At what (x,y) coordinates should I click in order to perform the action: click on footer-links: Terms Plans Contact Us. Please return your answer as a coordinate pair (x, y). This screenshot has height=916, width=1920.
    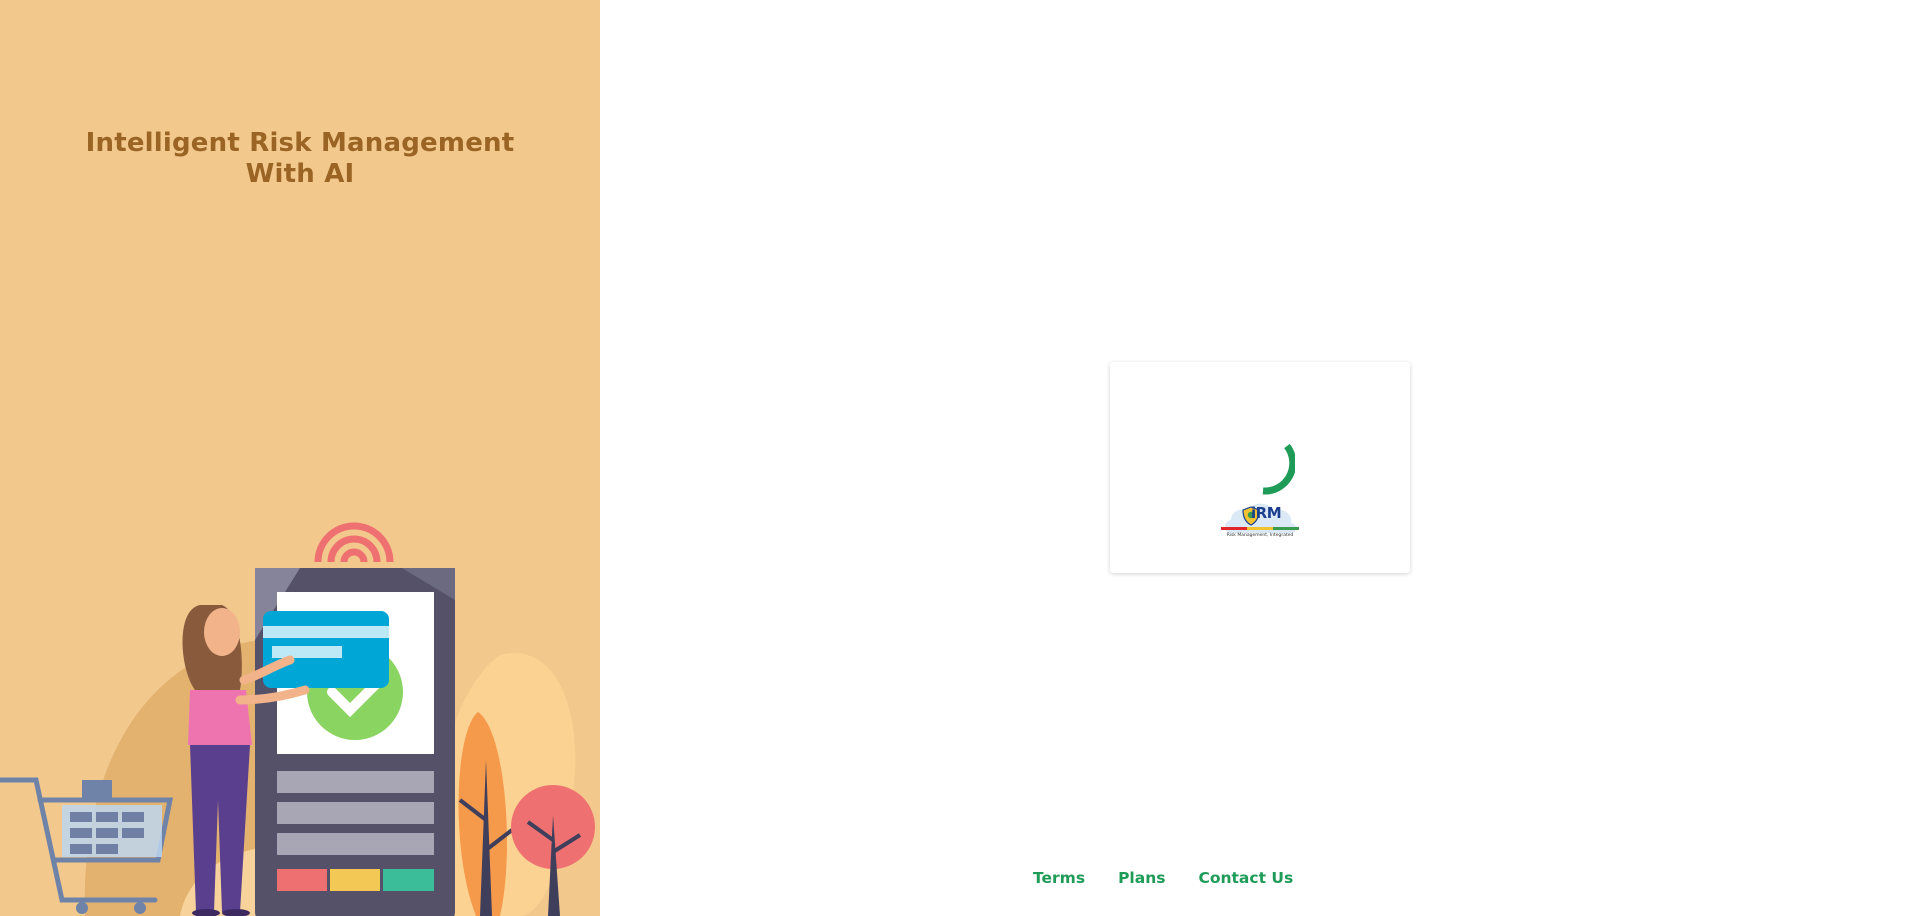
    Looking at the image, I should click on (1163, 878).